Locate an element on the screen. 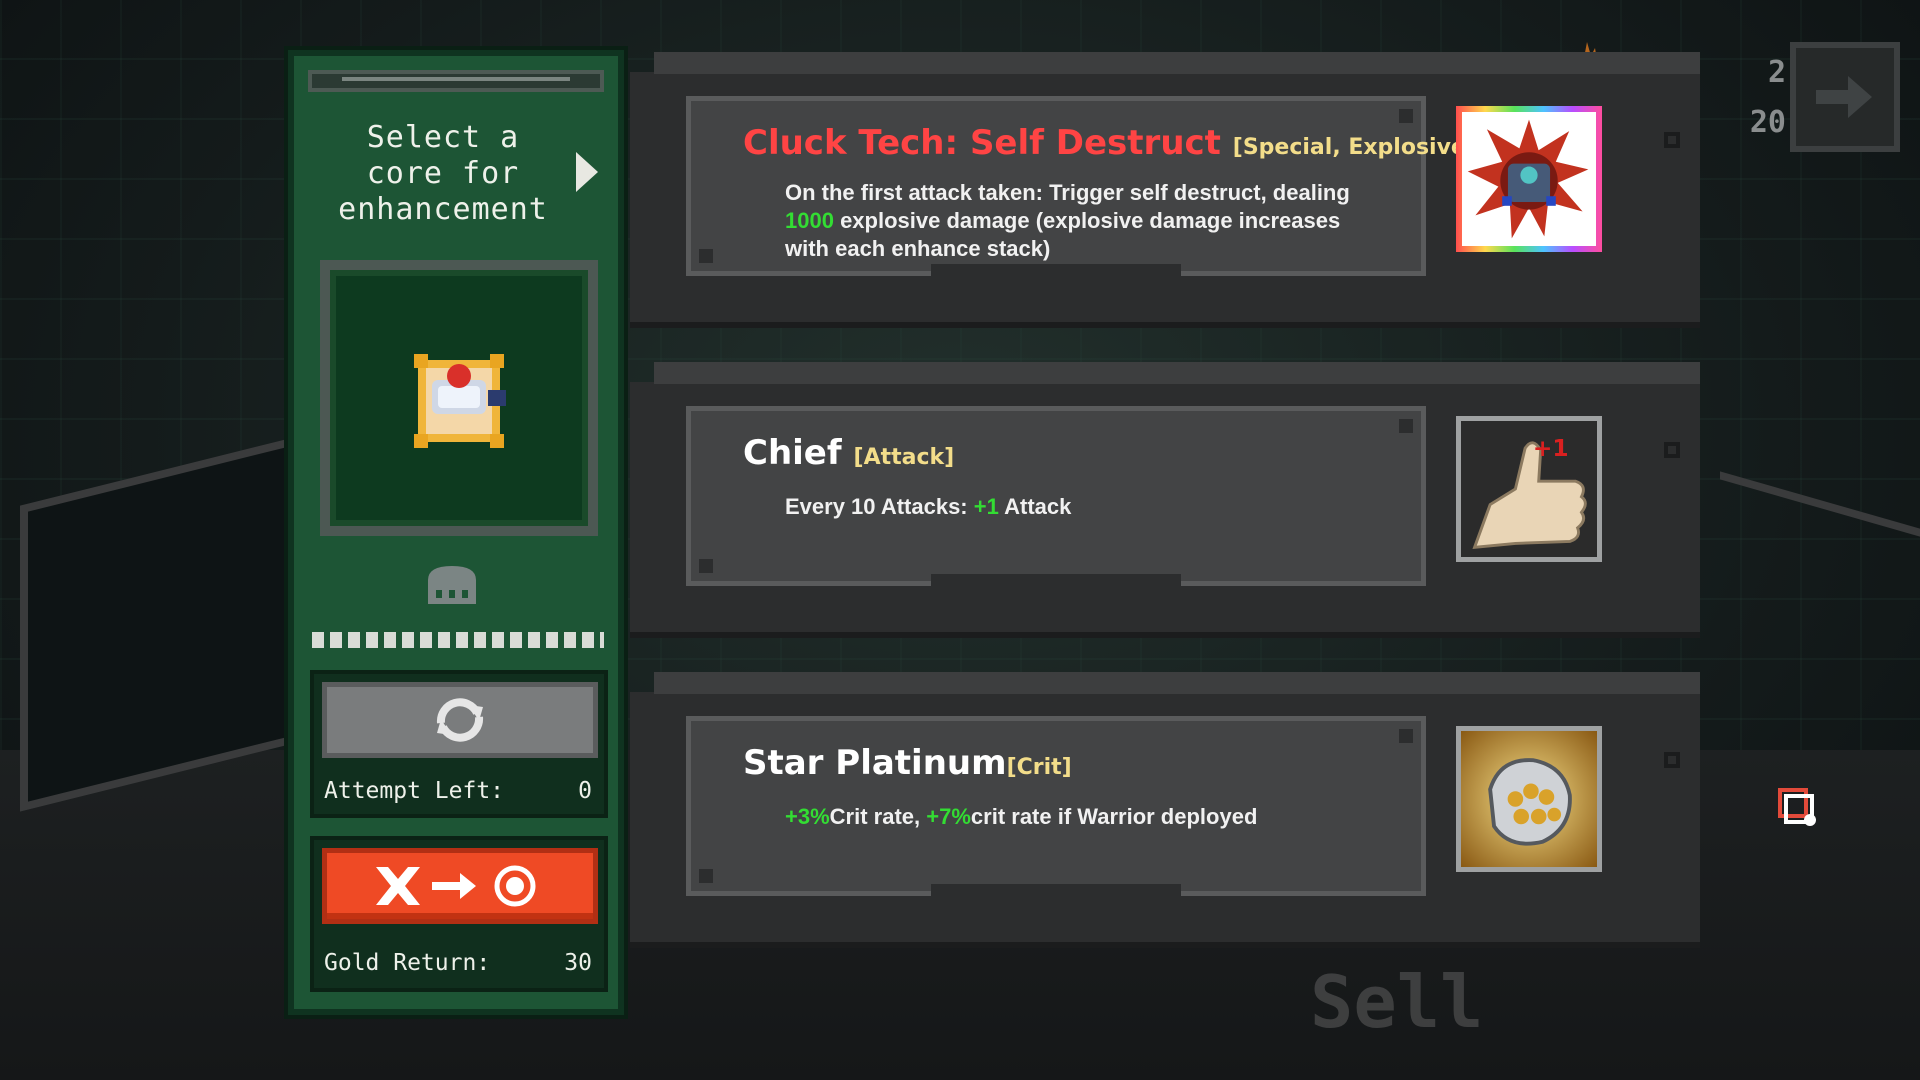  option-art: +1 is located at coordinates (1529, 489).